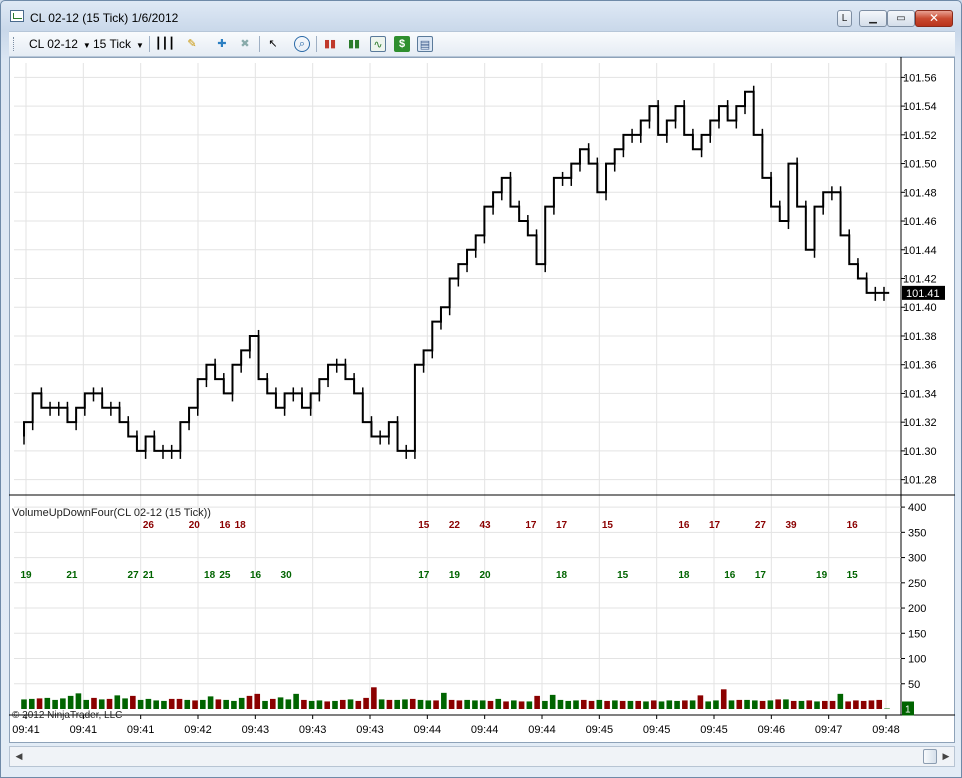 Image resolution: width=962 pixels, height=778 pixels. Describe the element at coordinates (26, 730) in the screenshot. I see `time-tick-label: 09:41` at that location.